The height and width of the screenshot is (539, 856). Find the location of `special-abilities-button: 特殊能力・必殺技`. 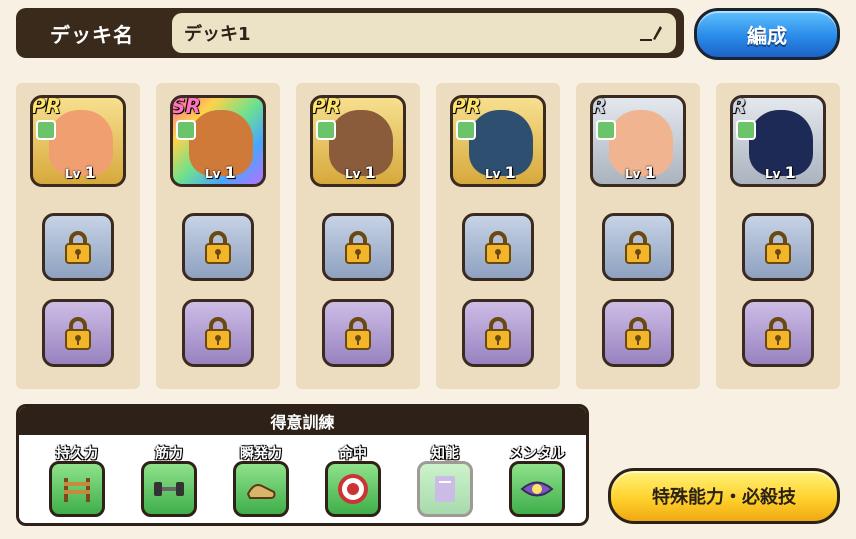

special-abilities-button: 特殊能力・必殺技 is located at coordinates (724, 496).